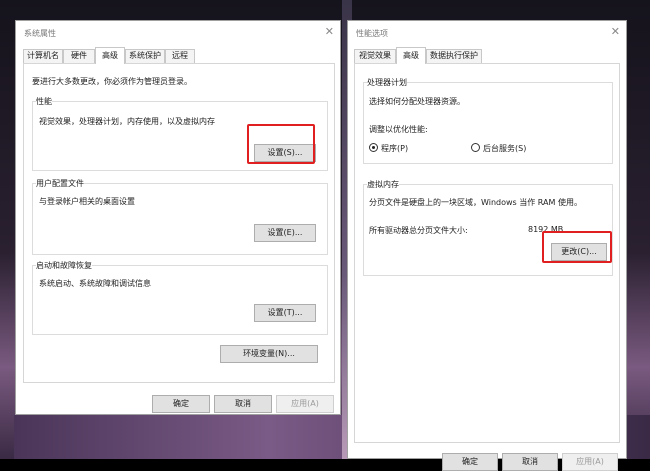 This screenshot has height=471, width=650. Describe the element at coordinates (112, 81) in the screenshot. I see `admin-note: 要进行大多数更改，你必须作为管理员登录。` at that location.